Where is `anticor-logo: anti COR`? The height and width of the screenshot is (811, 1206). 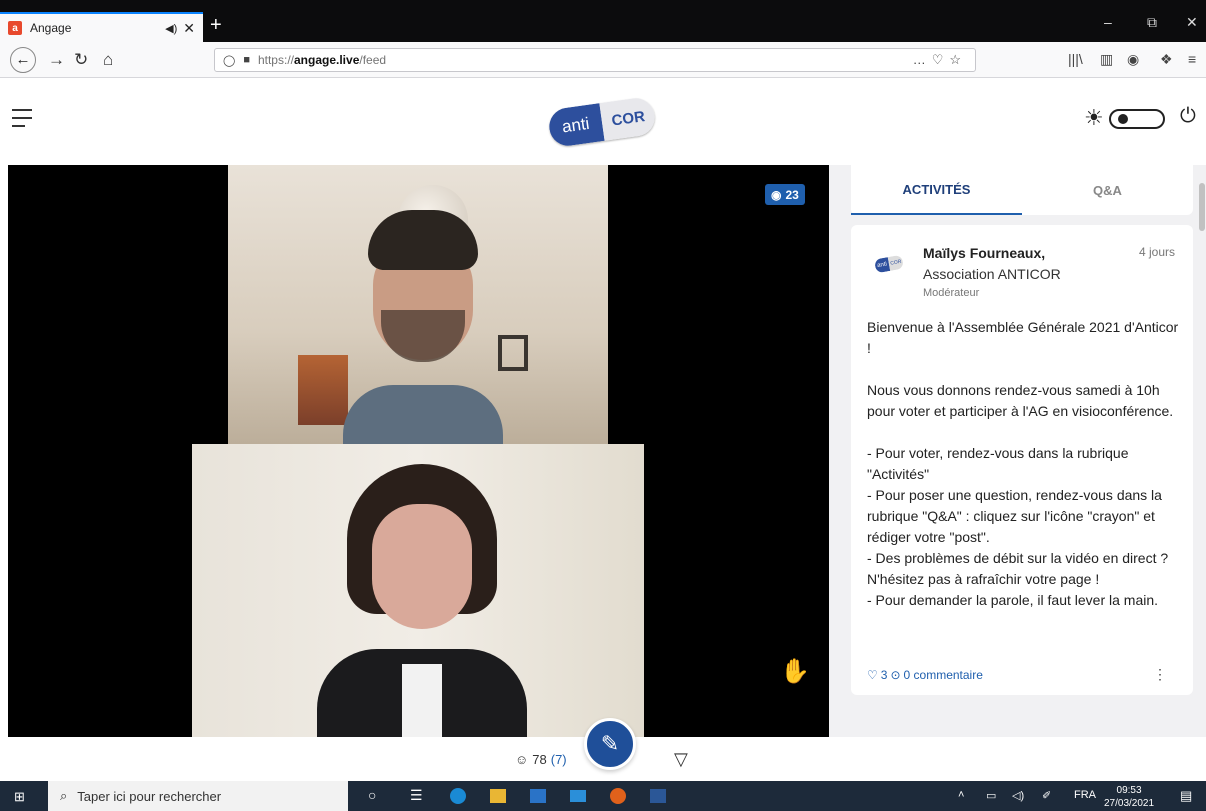
anticor-logo: anti COR is located at coordinates (602, 122).